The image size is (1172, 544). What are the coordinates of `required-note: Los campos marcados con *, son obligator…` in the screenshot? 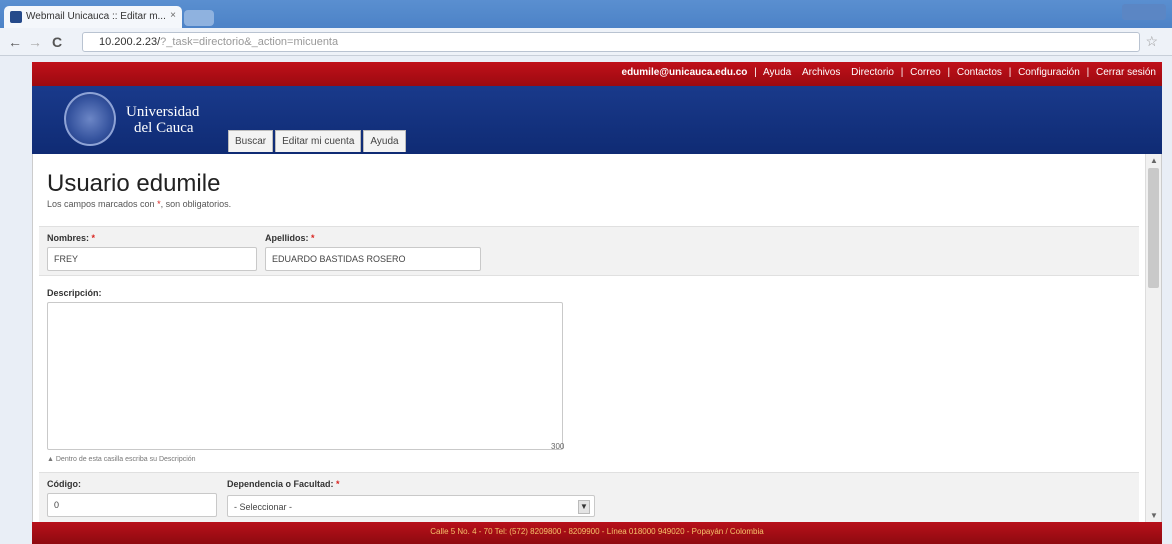 It's located at (139, 204).